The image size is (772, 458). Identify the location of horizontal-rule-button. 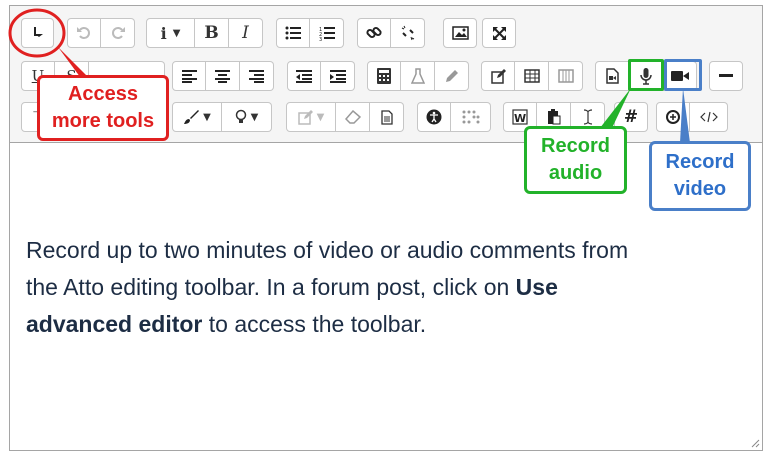
(726, 76).